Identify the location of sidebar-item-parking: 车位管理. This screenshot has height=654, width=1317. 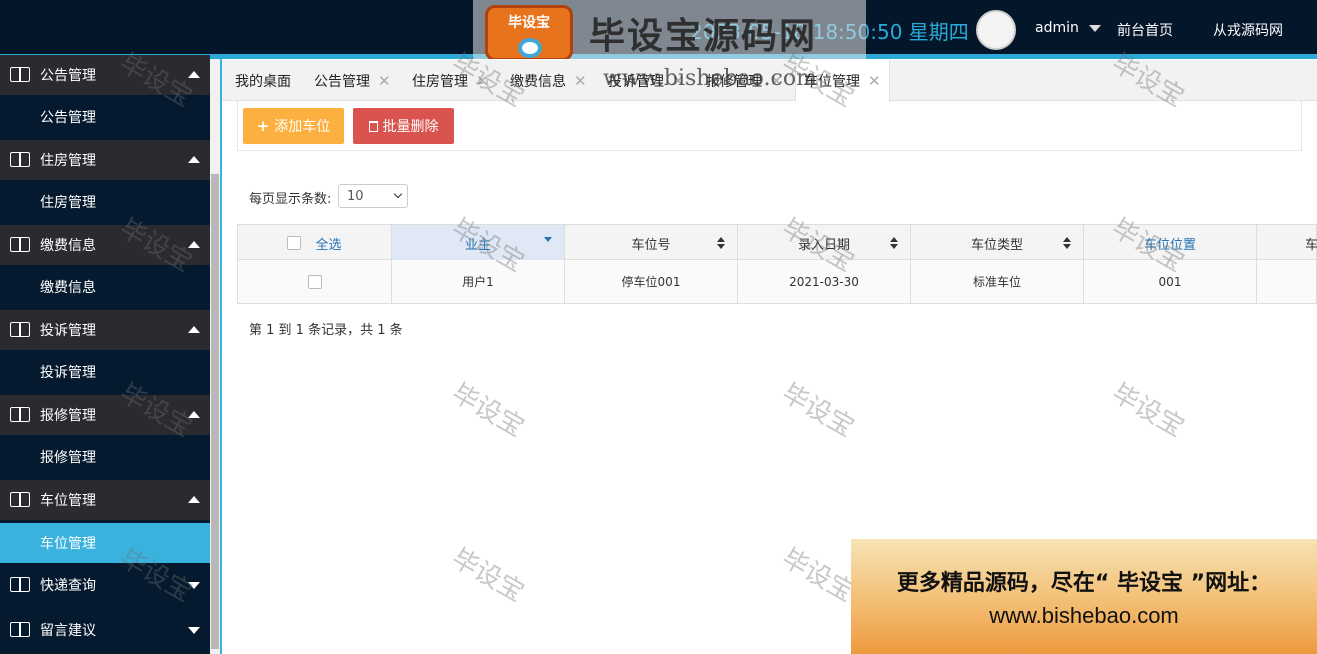
(105, 543).